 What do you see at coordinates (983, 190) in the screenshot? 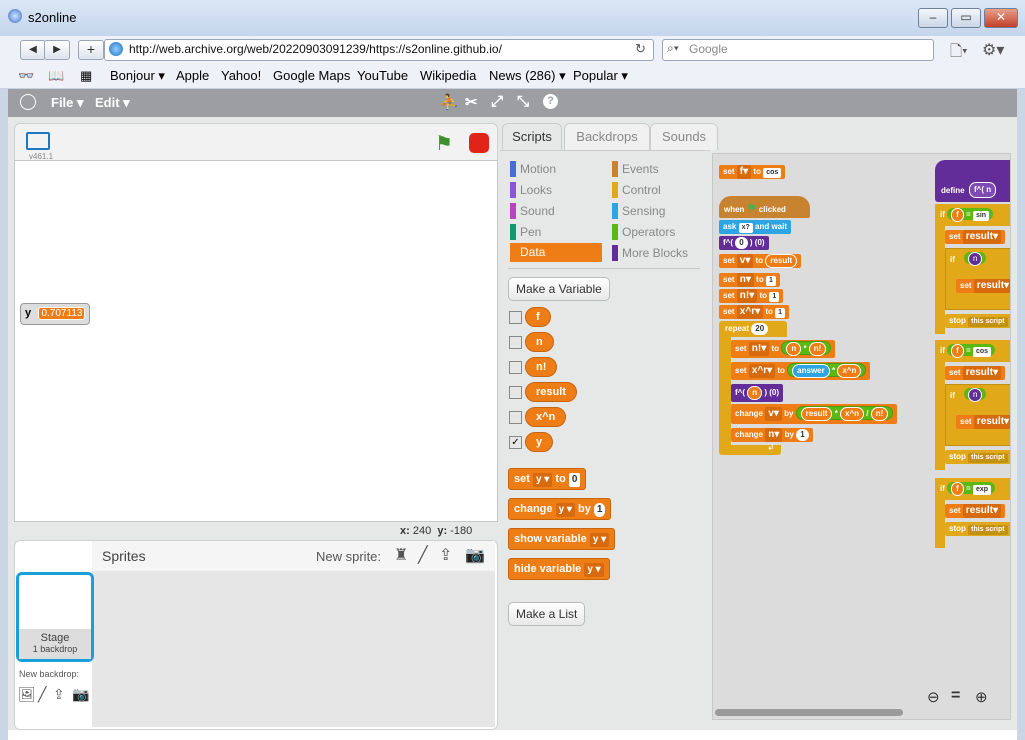
I see `define-proto: f^( n` at bounding box center [983, 190].